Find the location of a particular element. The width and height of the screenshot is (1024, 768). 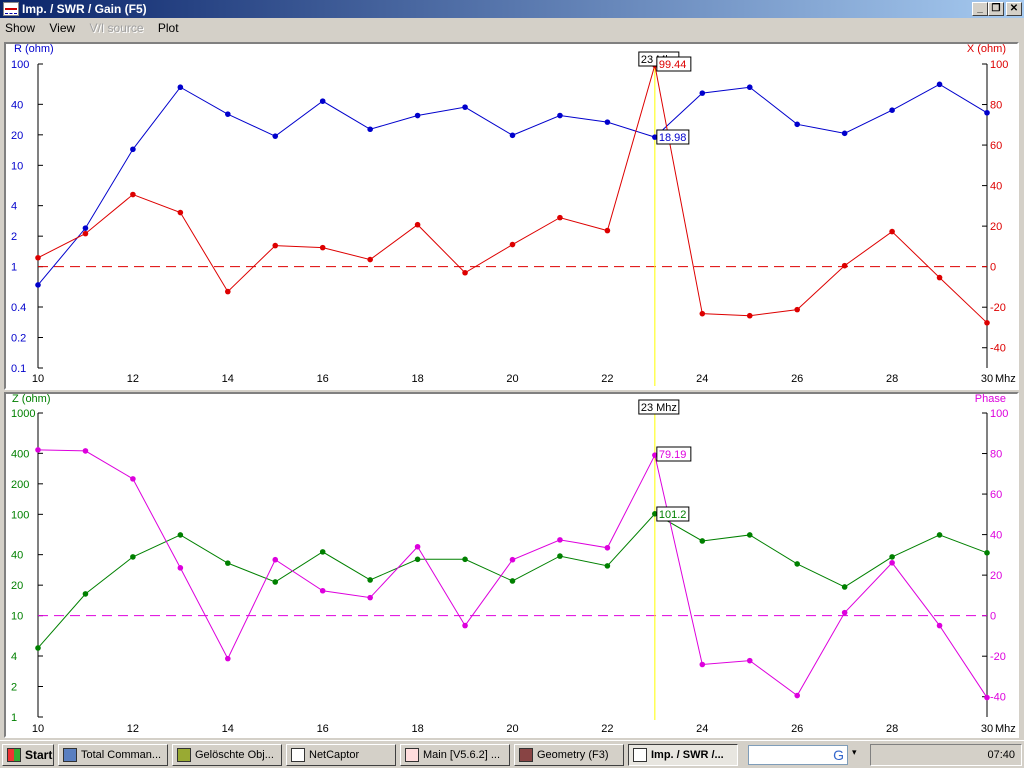

x-tick-label: 22 is located at coordinates (607, 729).